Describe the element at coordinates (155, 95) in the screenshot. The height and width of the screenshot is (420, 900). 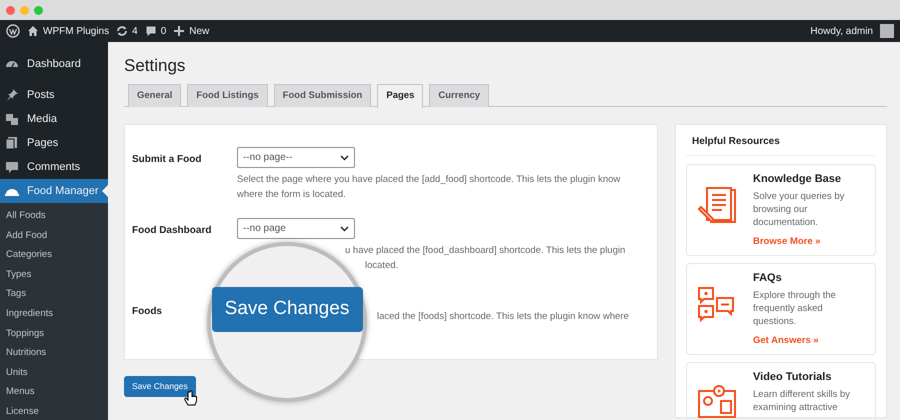
I see `tab: General` at that location.